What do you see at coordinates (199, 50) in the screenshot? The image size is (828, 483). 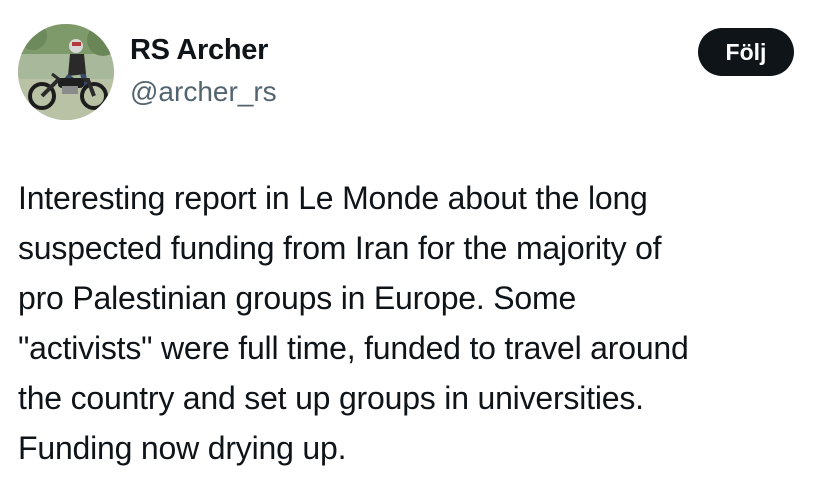 I see `author-name: RS Archer` at bounding box center [199, 50].